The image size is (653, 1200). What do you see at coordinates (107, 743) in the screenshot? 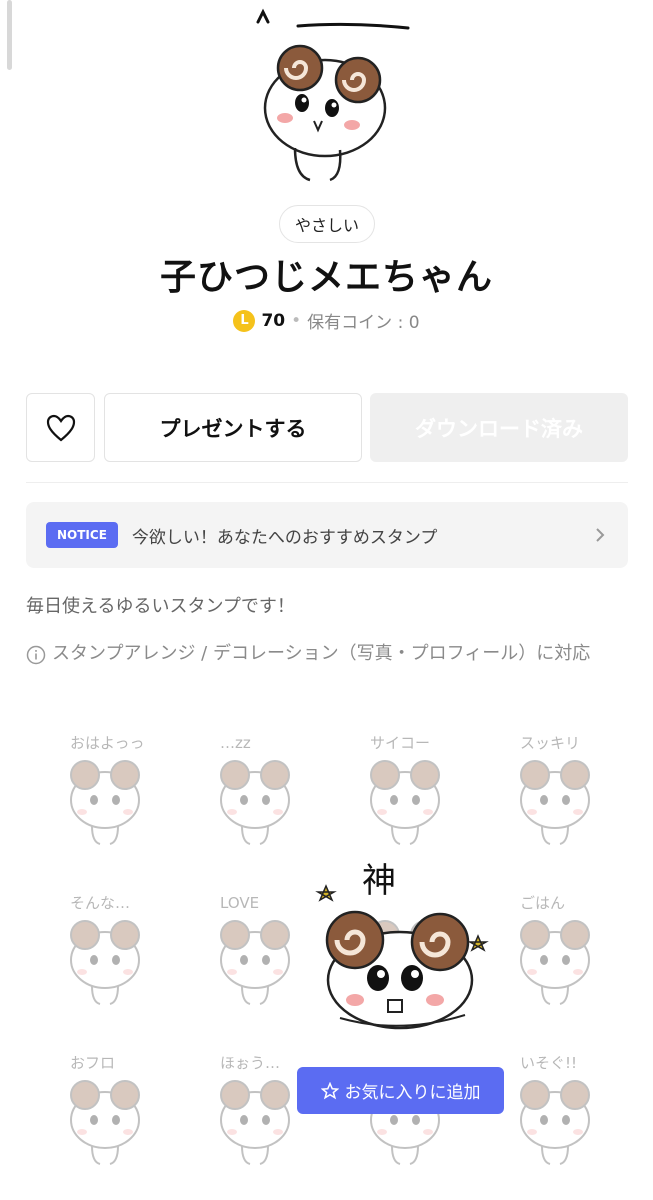
I see `sticker-caption: おはよっっ` at bounding box center [107, 743].